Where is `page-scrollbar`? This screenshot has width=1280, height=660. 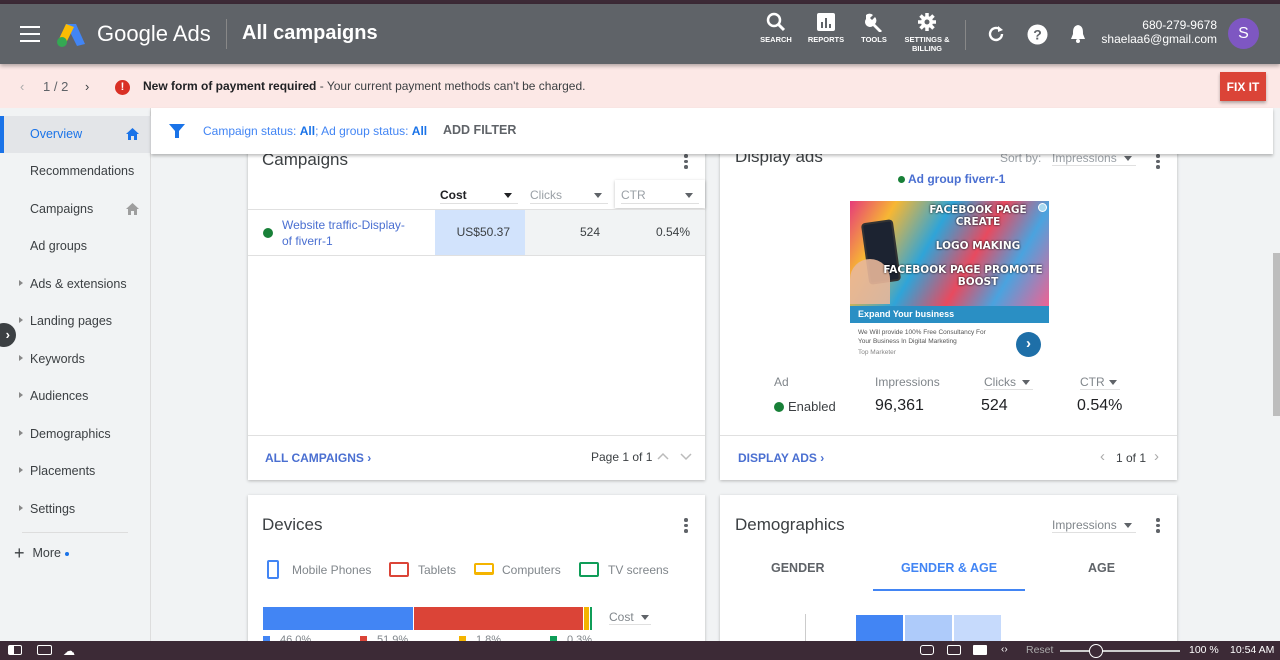 page-scrollbar is located at coordinates (1276, 334).